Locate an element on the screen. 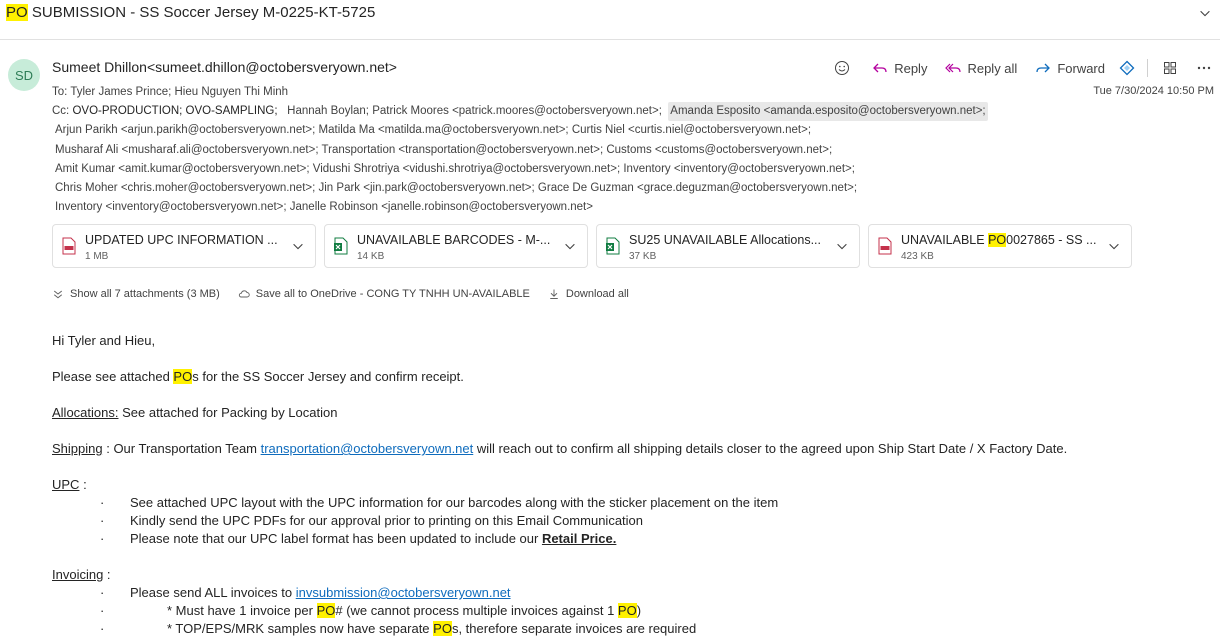  message-actions: Reply Reply all Forward is located at coordinates (1020, 68).